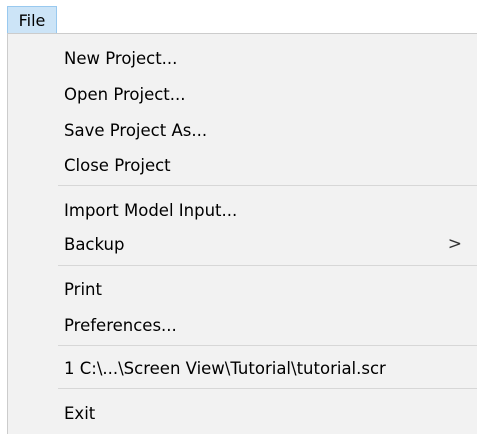 This screenshot has width=477, height=434. I want to click on menu-item-print: Print, so click(242, 289).